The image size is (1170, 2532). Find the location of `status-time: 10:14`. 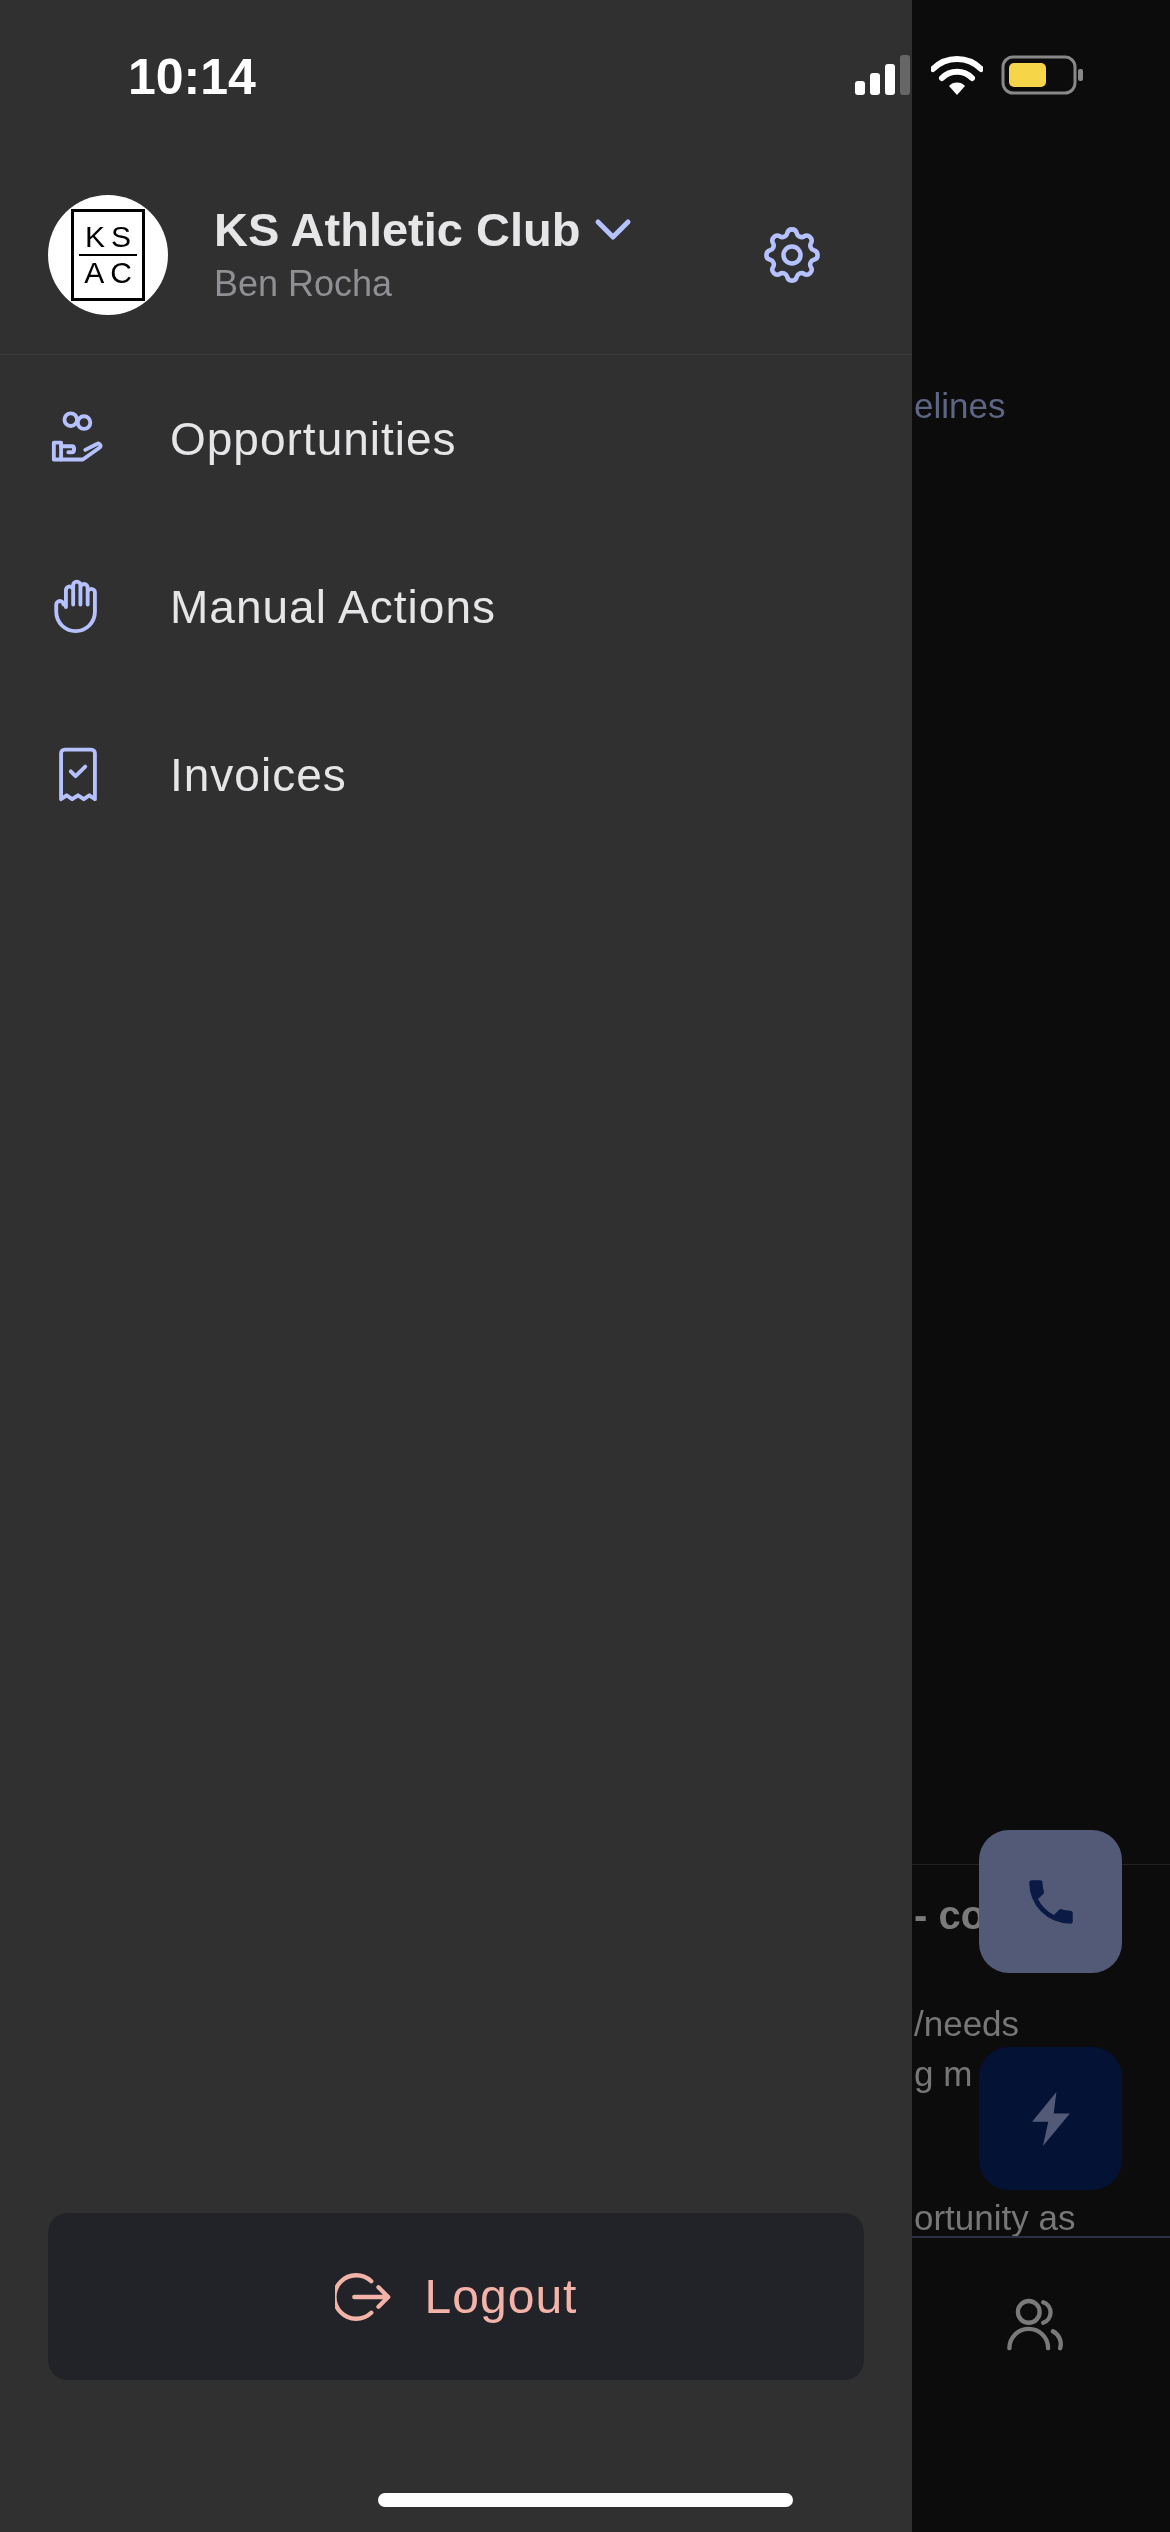

status-time: 10:14 is located at coordinates (192, 77).